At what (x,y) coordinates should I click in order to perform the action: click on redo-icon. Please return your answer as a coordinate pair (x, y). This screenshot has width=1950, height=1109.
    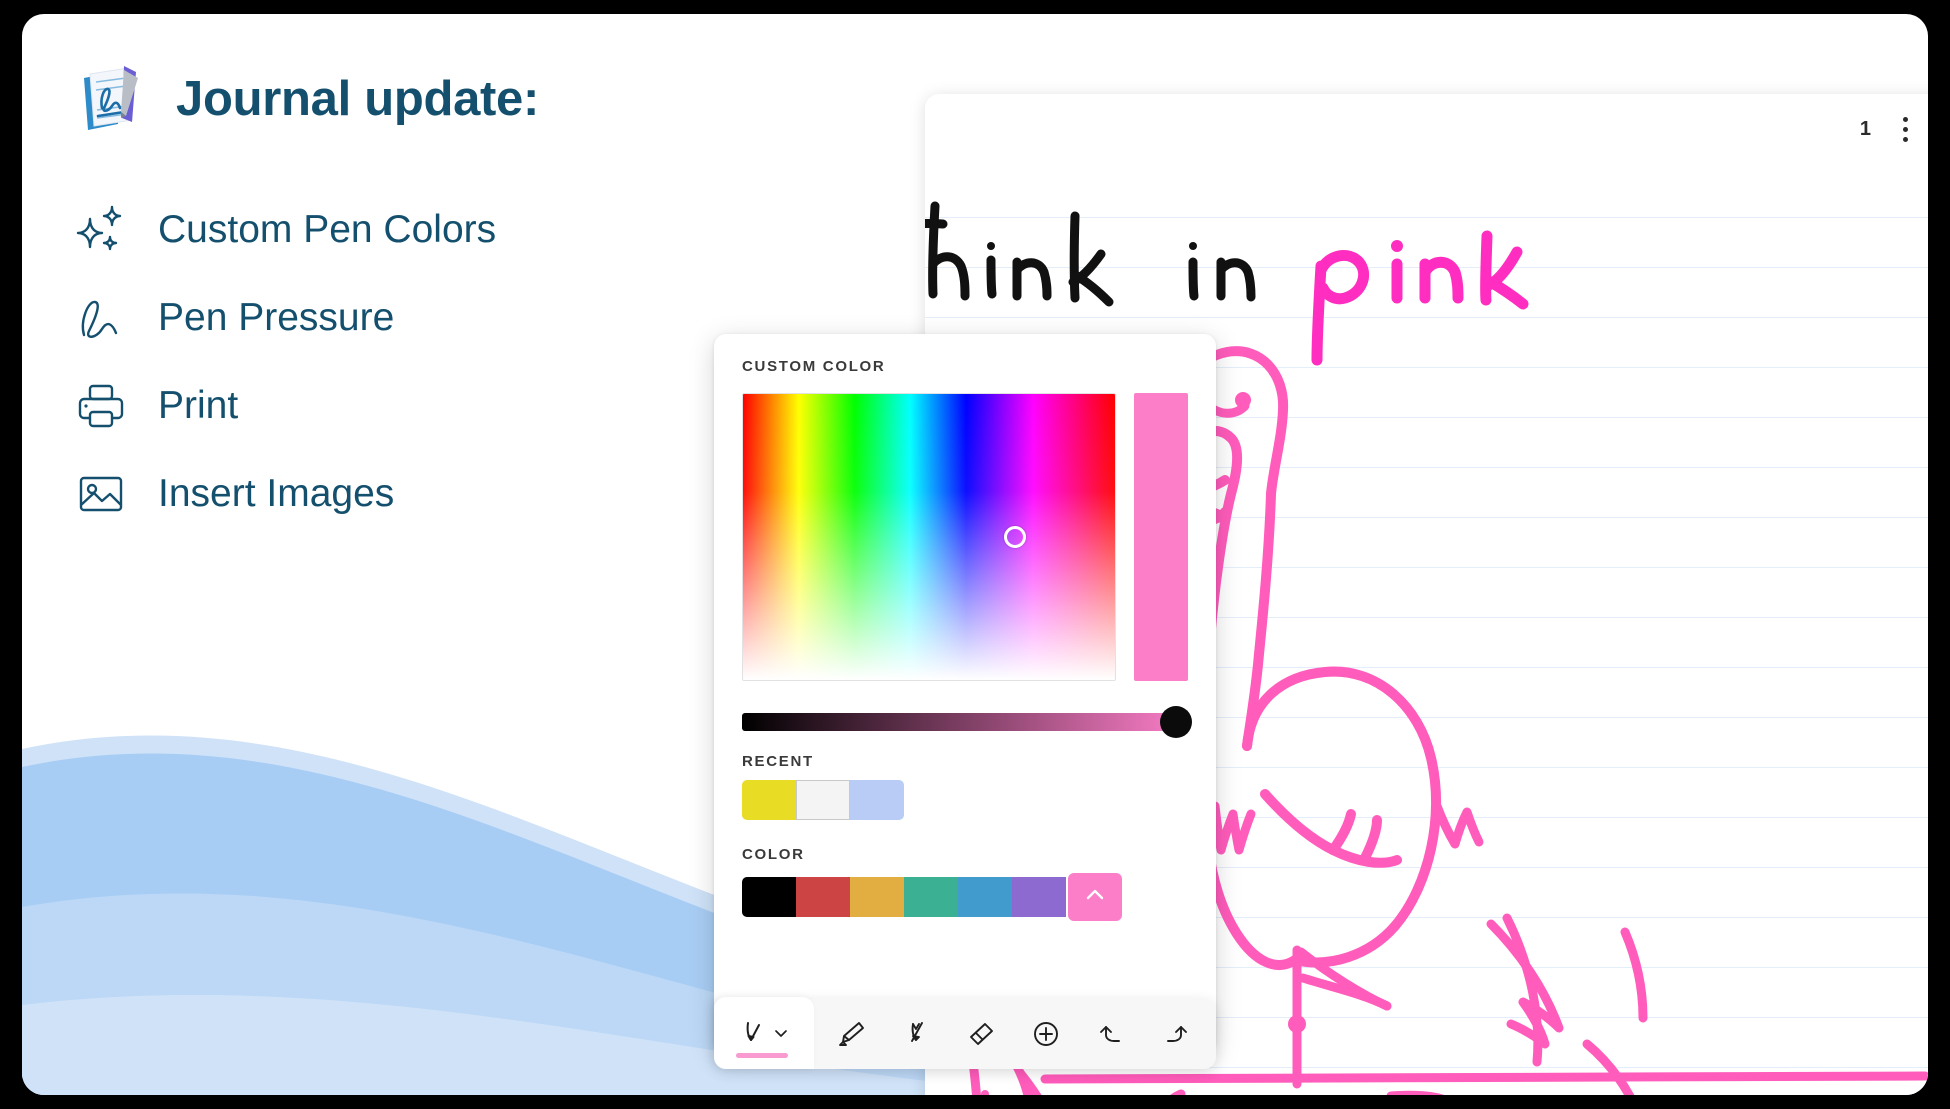
    Looking at the image, I should click on (1176, 1034).